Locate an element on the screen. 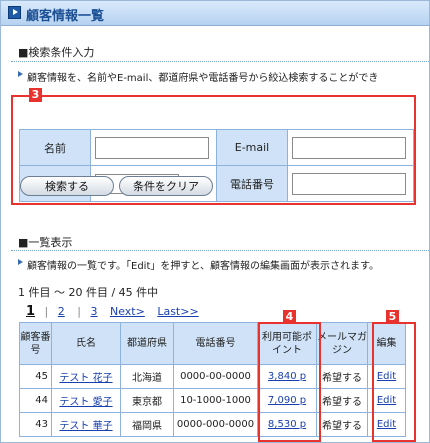 Image resolution: width=430 pixels, height=443 pixels. search-description: 顧客情報を、名前やE-mail、都道府県や電話番号から絞込検索することができ is located at coordinates (198, 76).